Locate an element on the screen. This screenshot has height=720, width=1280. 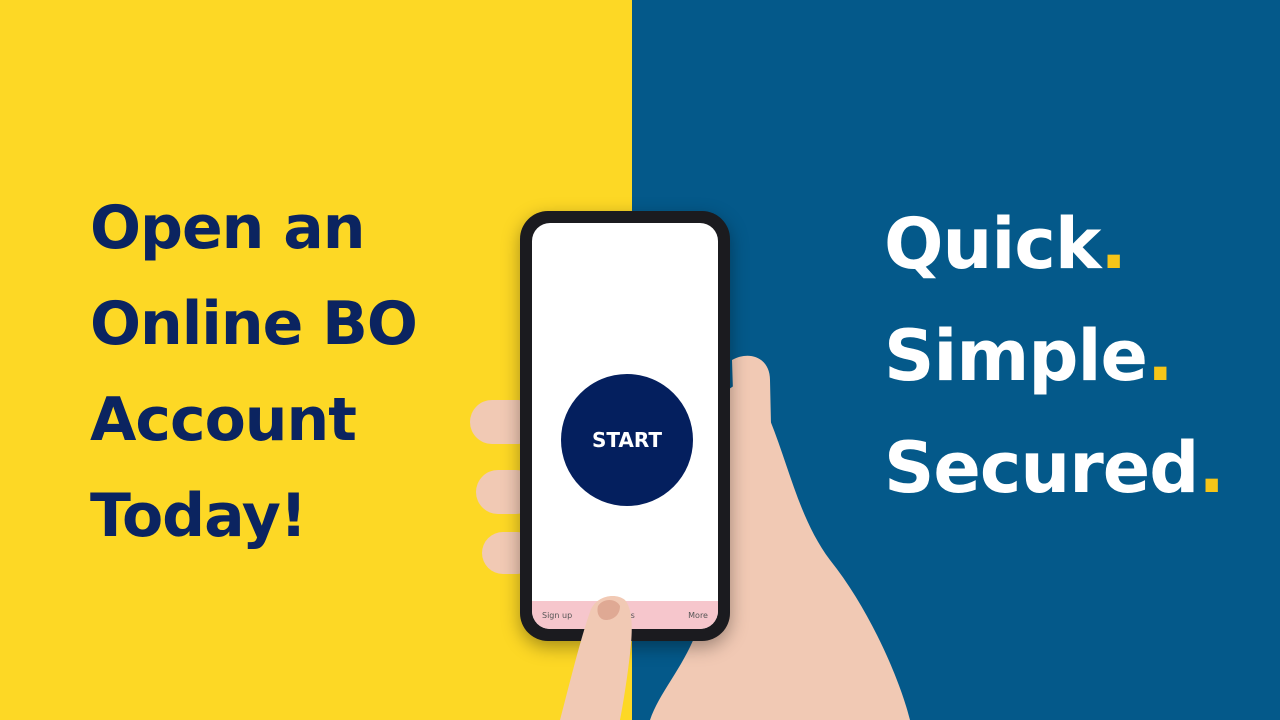
start-button: START is located at coordinates (627, 440).